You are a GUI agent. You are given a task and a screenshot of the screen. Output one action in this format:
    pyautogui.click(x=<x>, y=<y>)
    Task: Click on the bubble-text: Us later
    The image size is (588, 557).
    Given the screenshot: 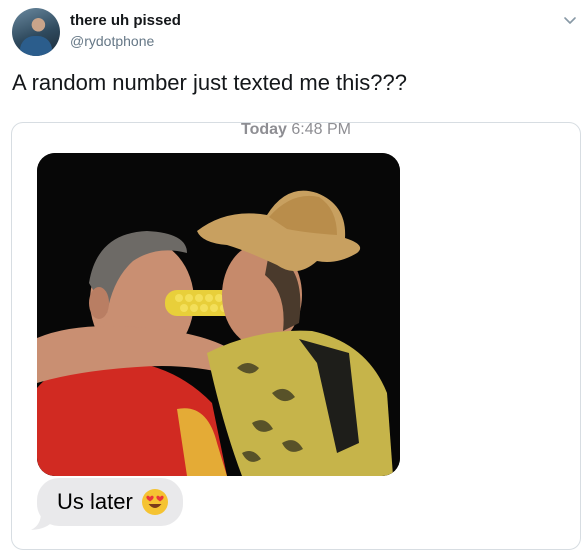 What is the action you would take?
    pyautogui.click(x=95, y=501)
    